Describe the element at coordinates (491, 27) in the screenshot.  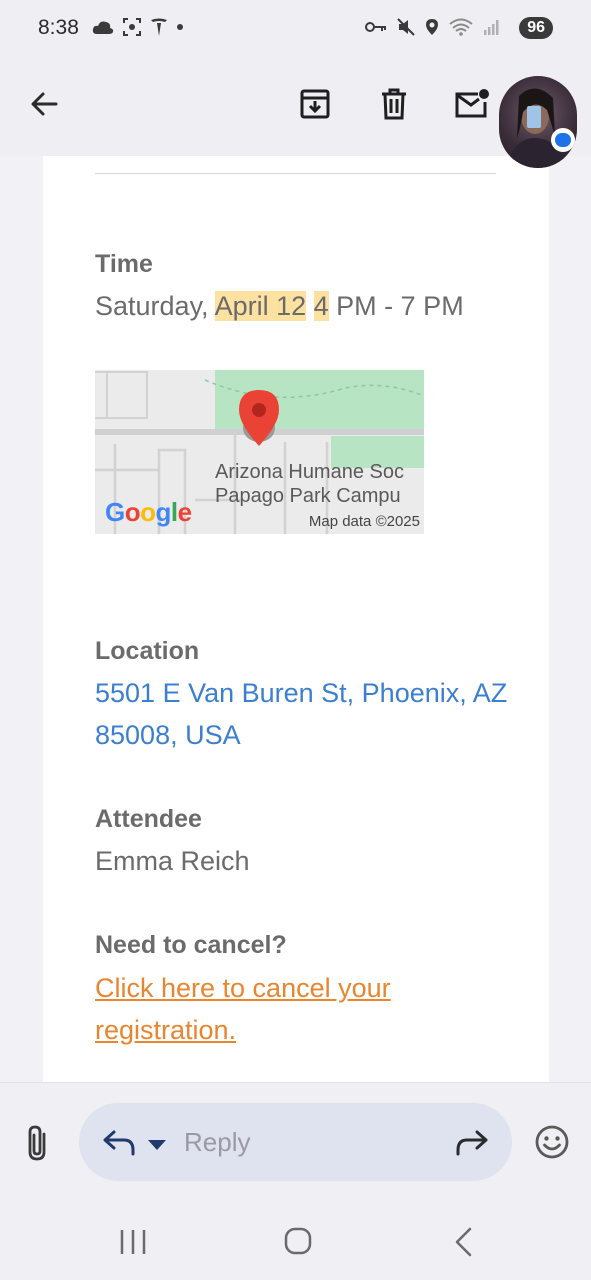
I see `signal-icon` at that location.